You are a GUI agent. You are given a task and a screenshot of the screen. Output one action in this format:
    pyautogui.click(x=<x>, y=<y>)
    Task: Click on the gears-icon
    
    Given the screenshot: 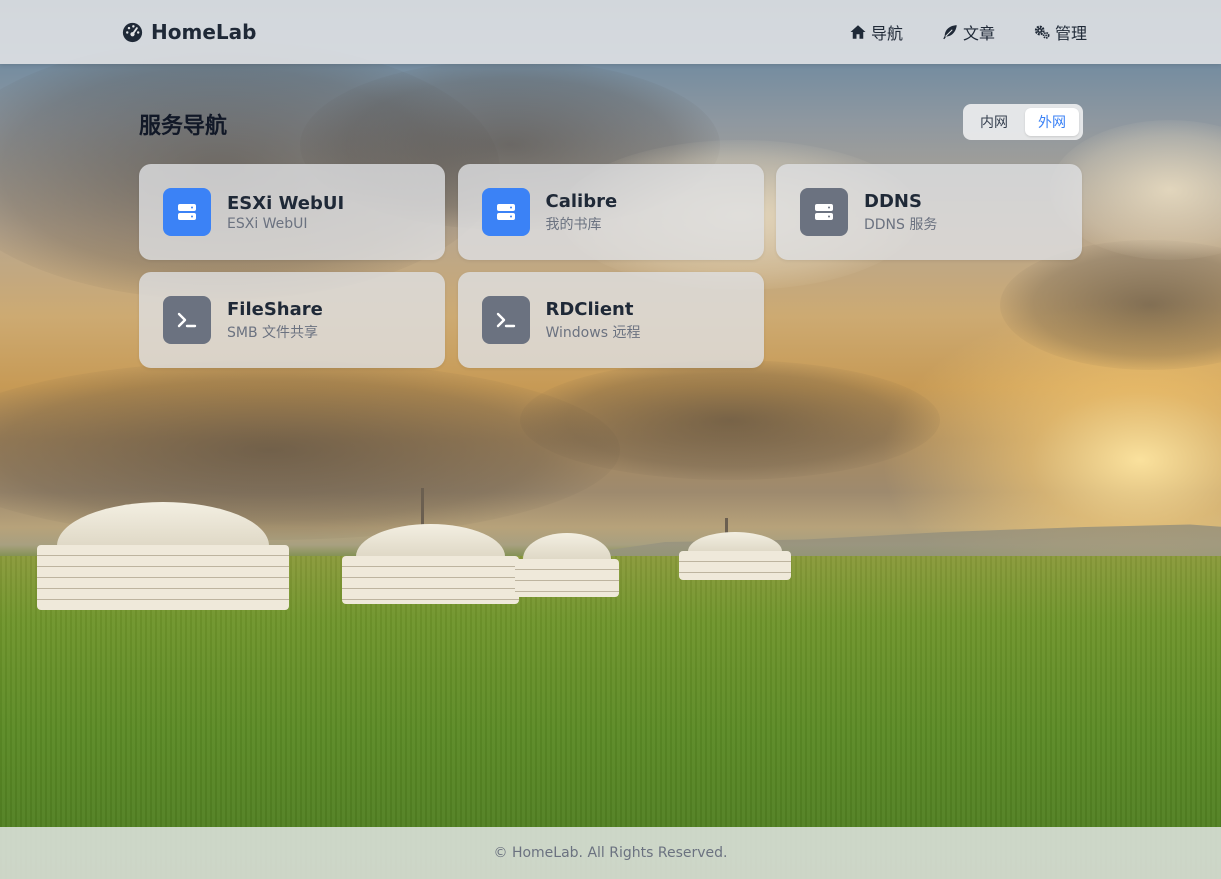 What is the action you would take?
    pyautogui.click(x=1042, y=32)
    